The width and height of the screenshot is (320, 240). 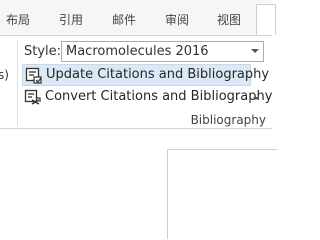 What do you see at coordinates (228, 120) in the screenshot?
I see `bibliography-group-label: Bibliography` at bounding box center [228, 120].